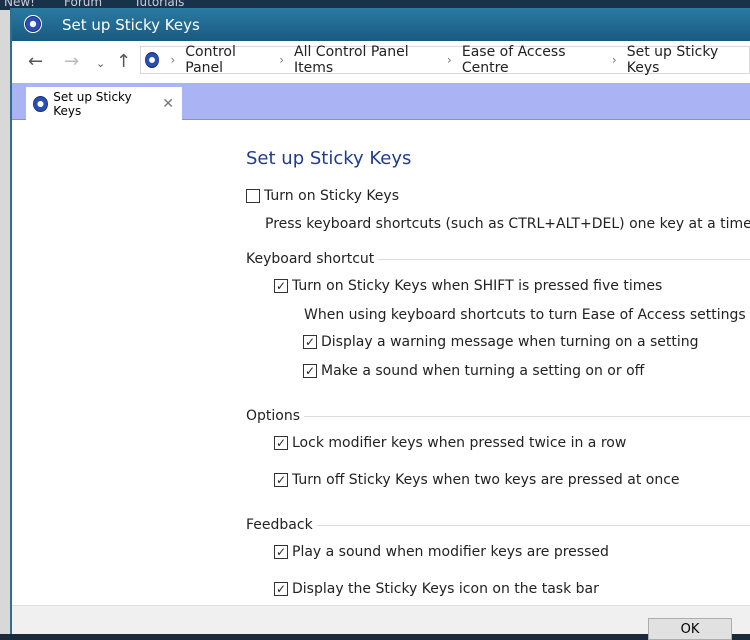 The image size is (750, 640). I want to click on checkbox-label: Turn on Sticky Keys, so click(332, 196).